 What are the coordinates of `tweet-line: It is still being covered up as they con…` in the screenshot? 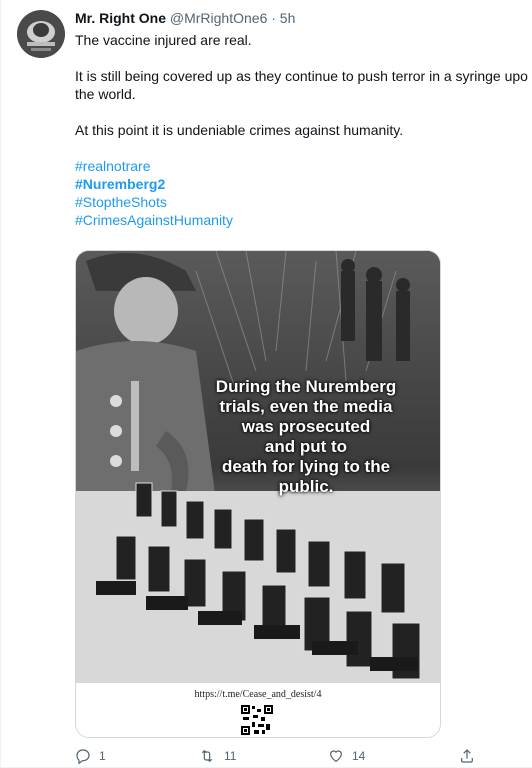 It's located at (301, 76).